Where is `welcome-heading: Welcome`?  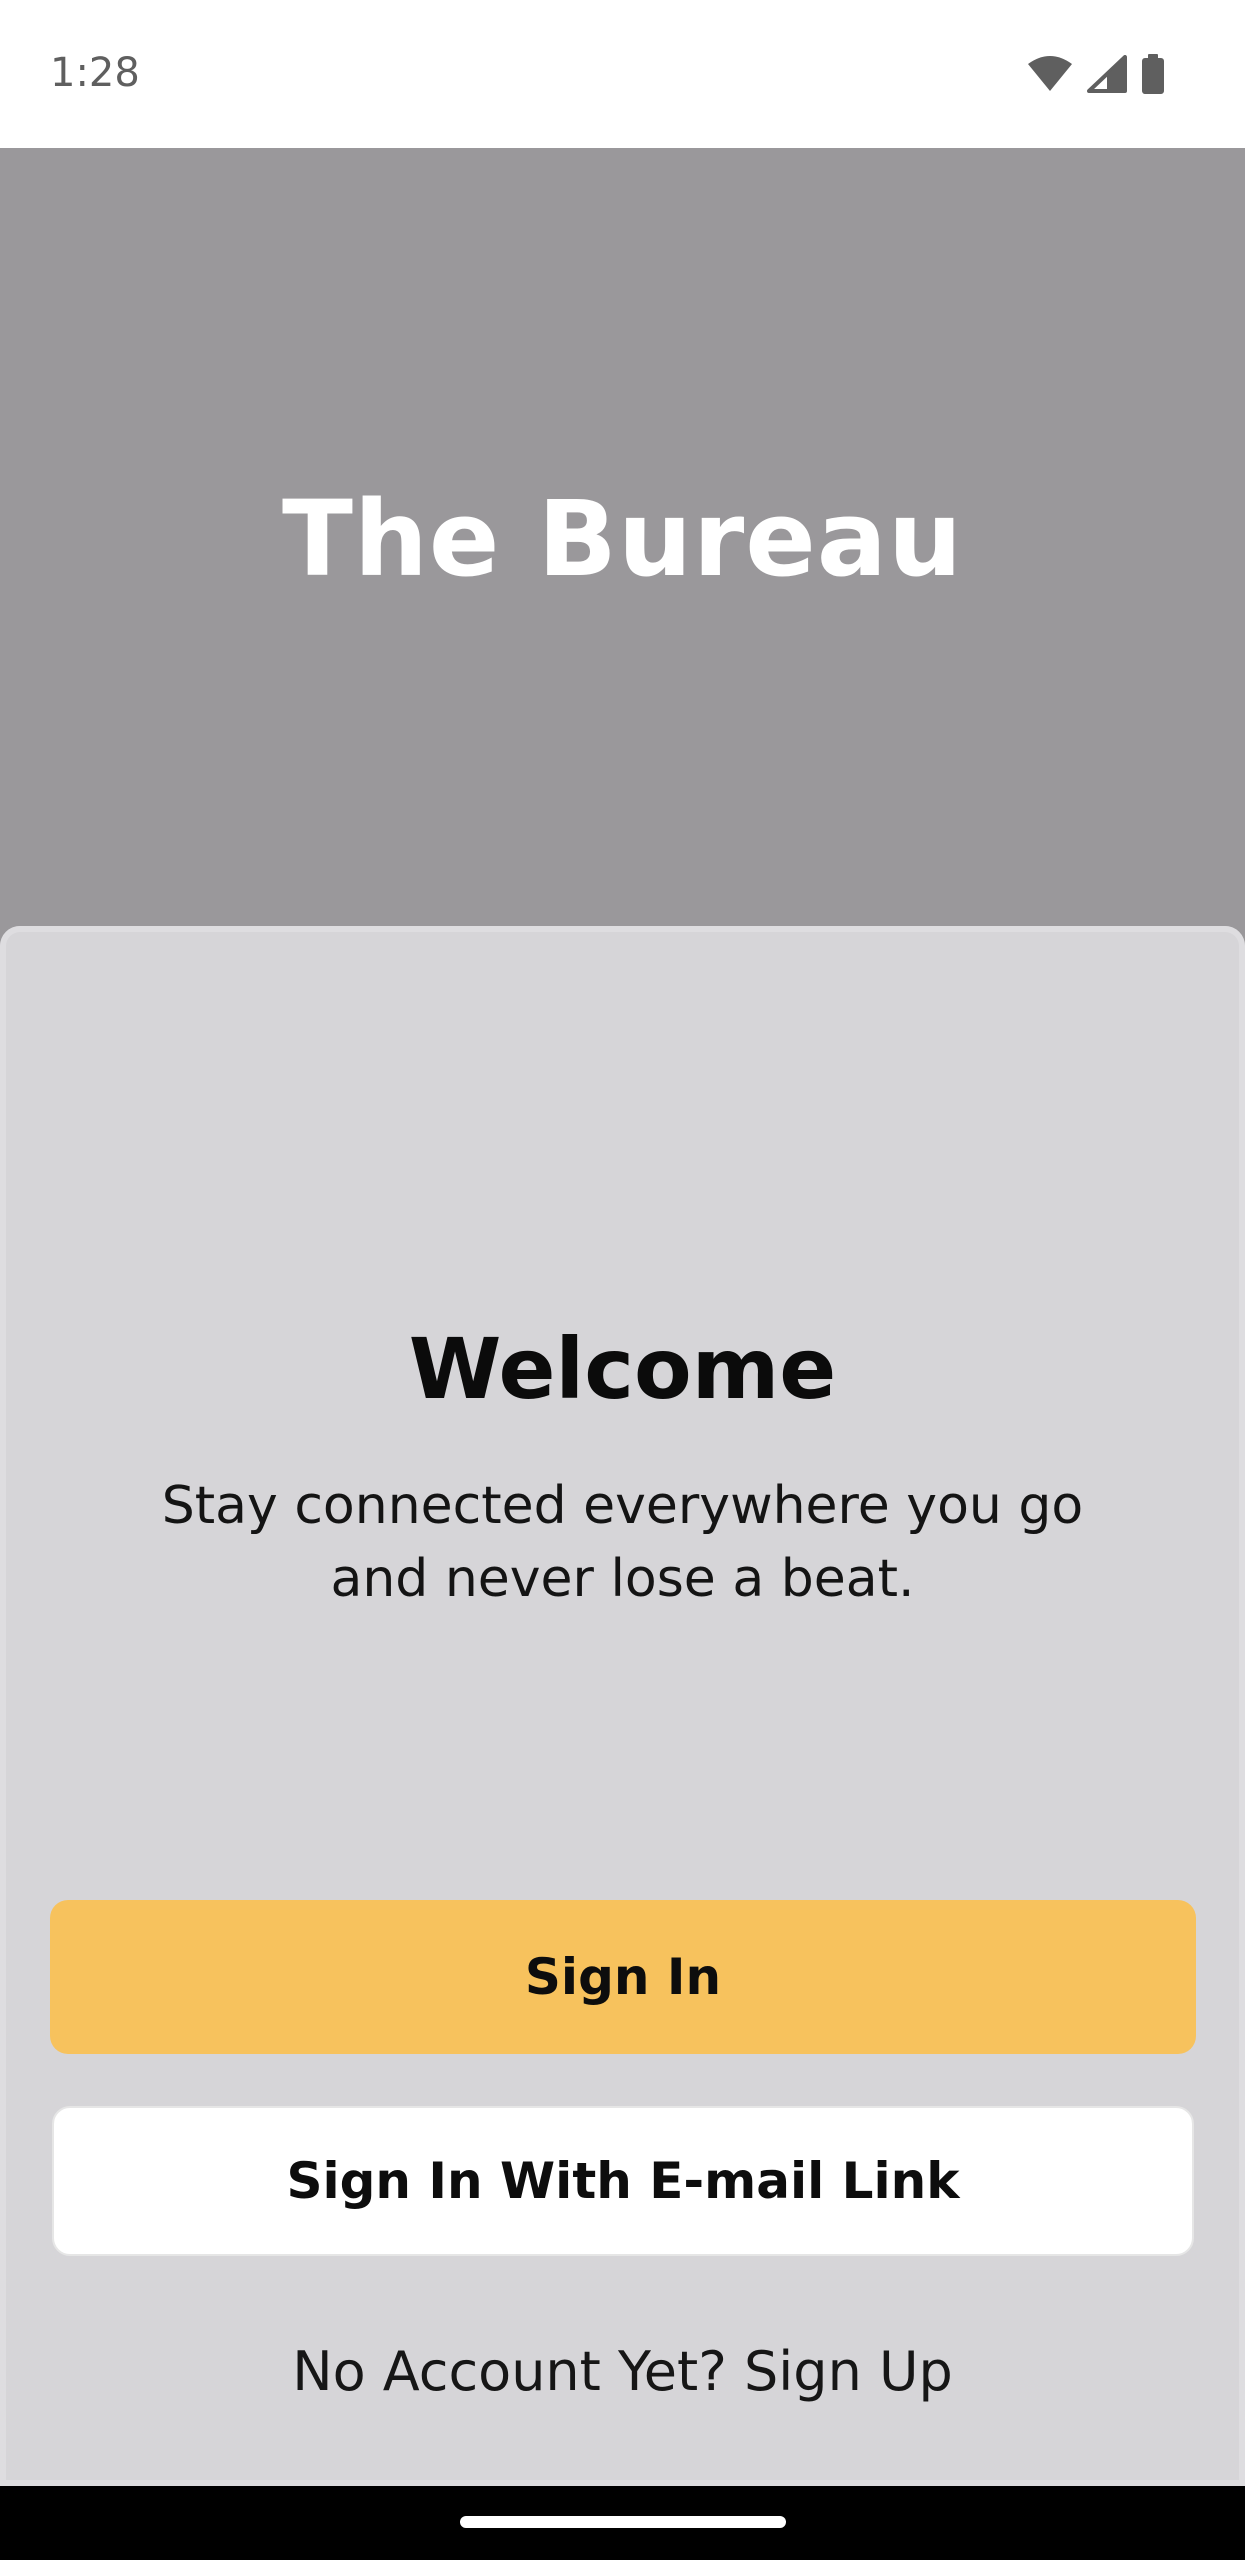
welcome-heading: Welcome is located at coordinates (622, 1369).